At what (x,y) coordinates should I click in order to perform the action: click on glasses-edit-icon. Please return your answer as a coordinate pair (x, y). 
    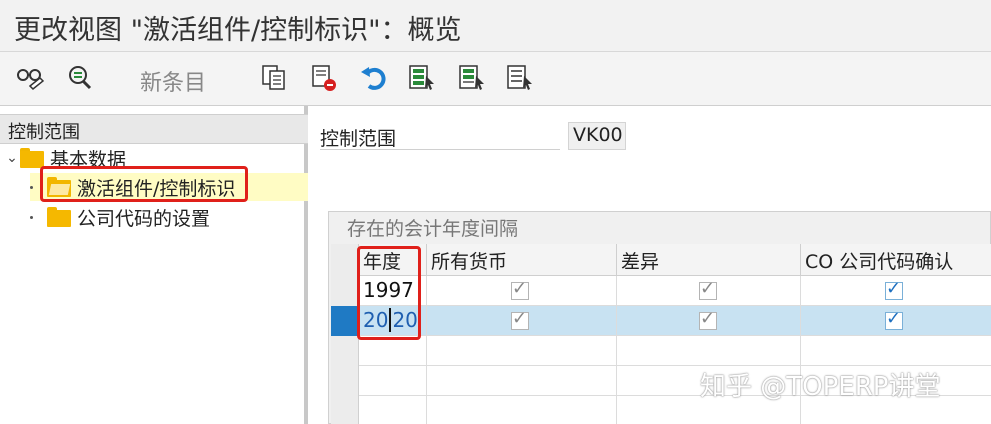
    Looking at the image, I should click on (30, 78).